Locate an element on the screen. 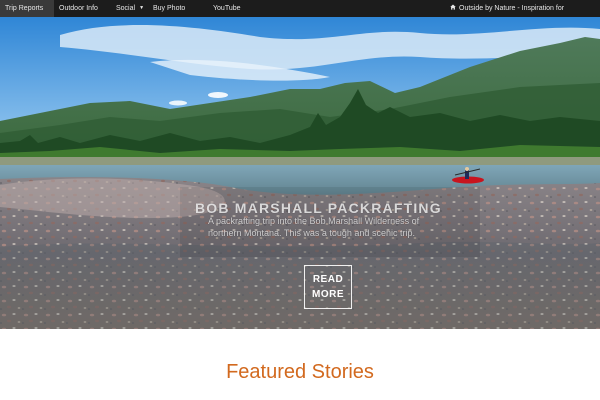  home-icon is located at coordinates (453, 7).